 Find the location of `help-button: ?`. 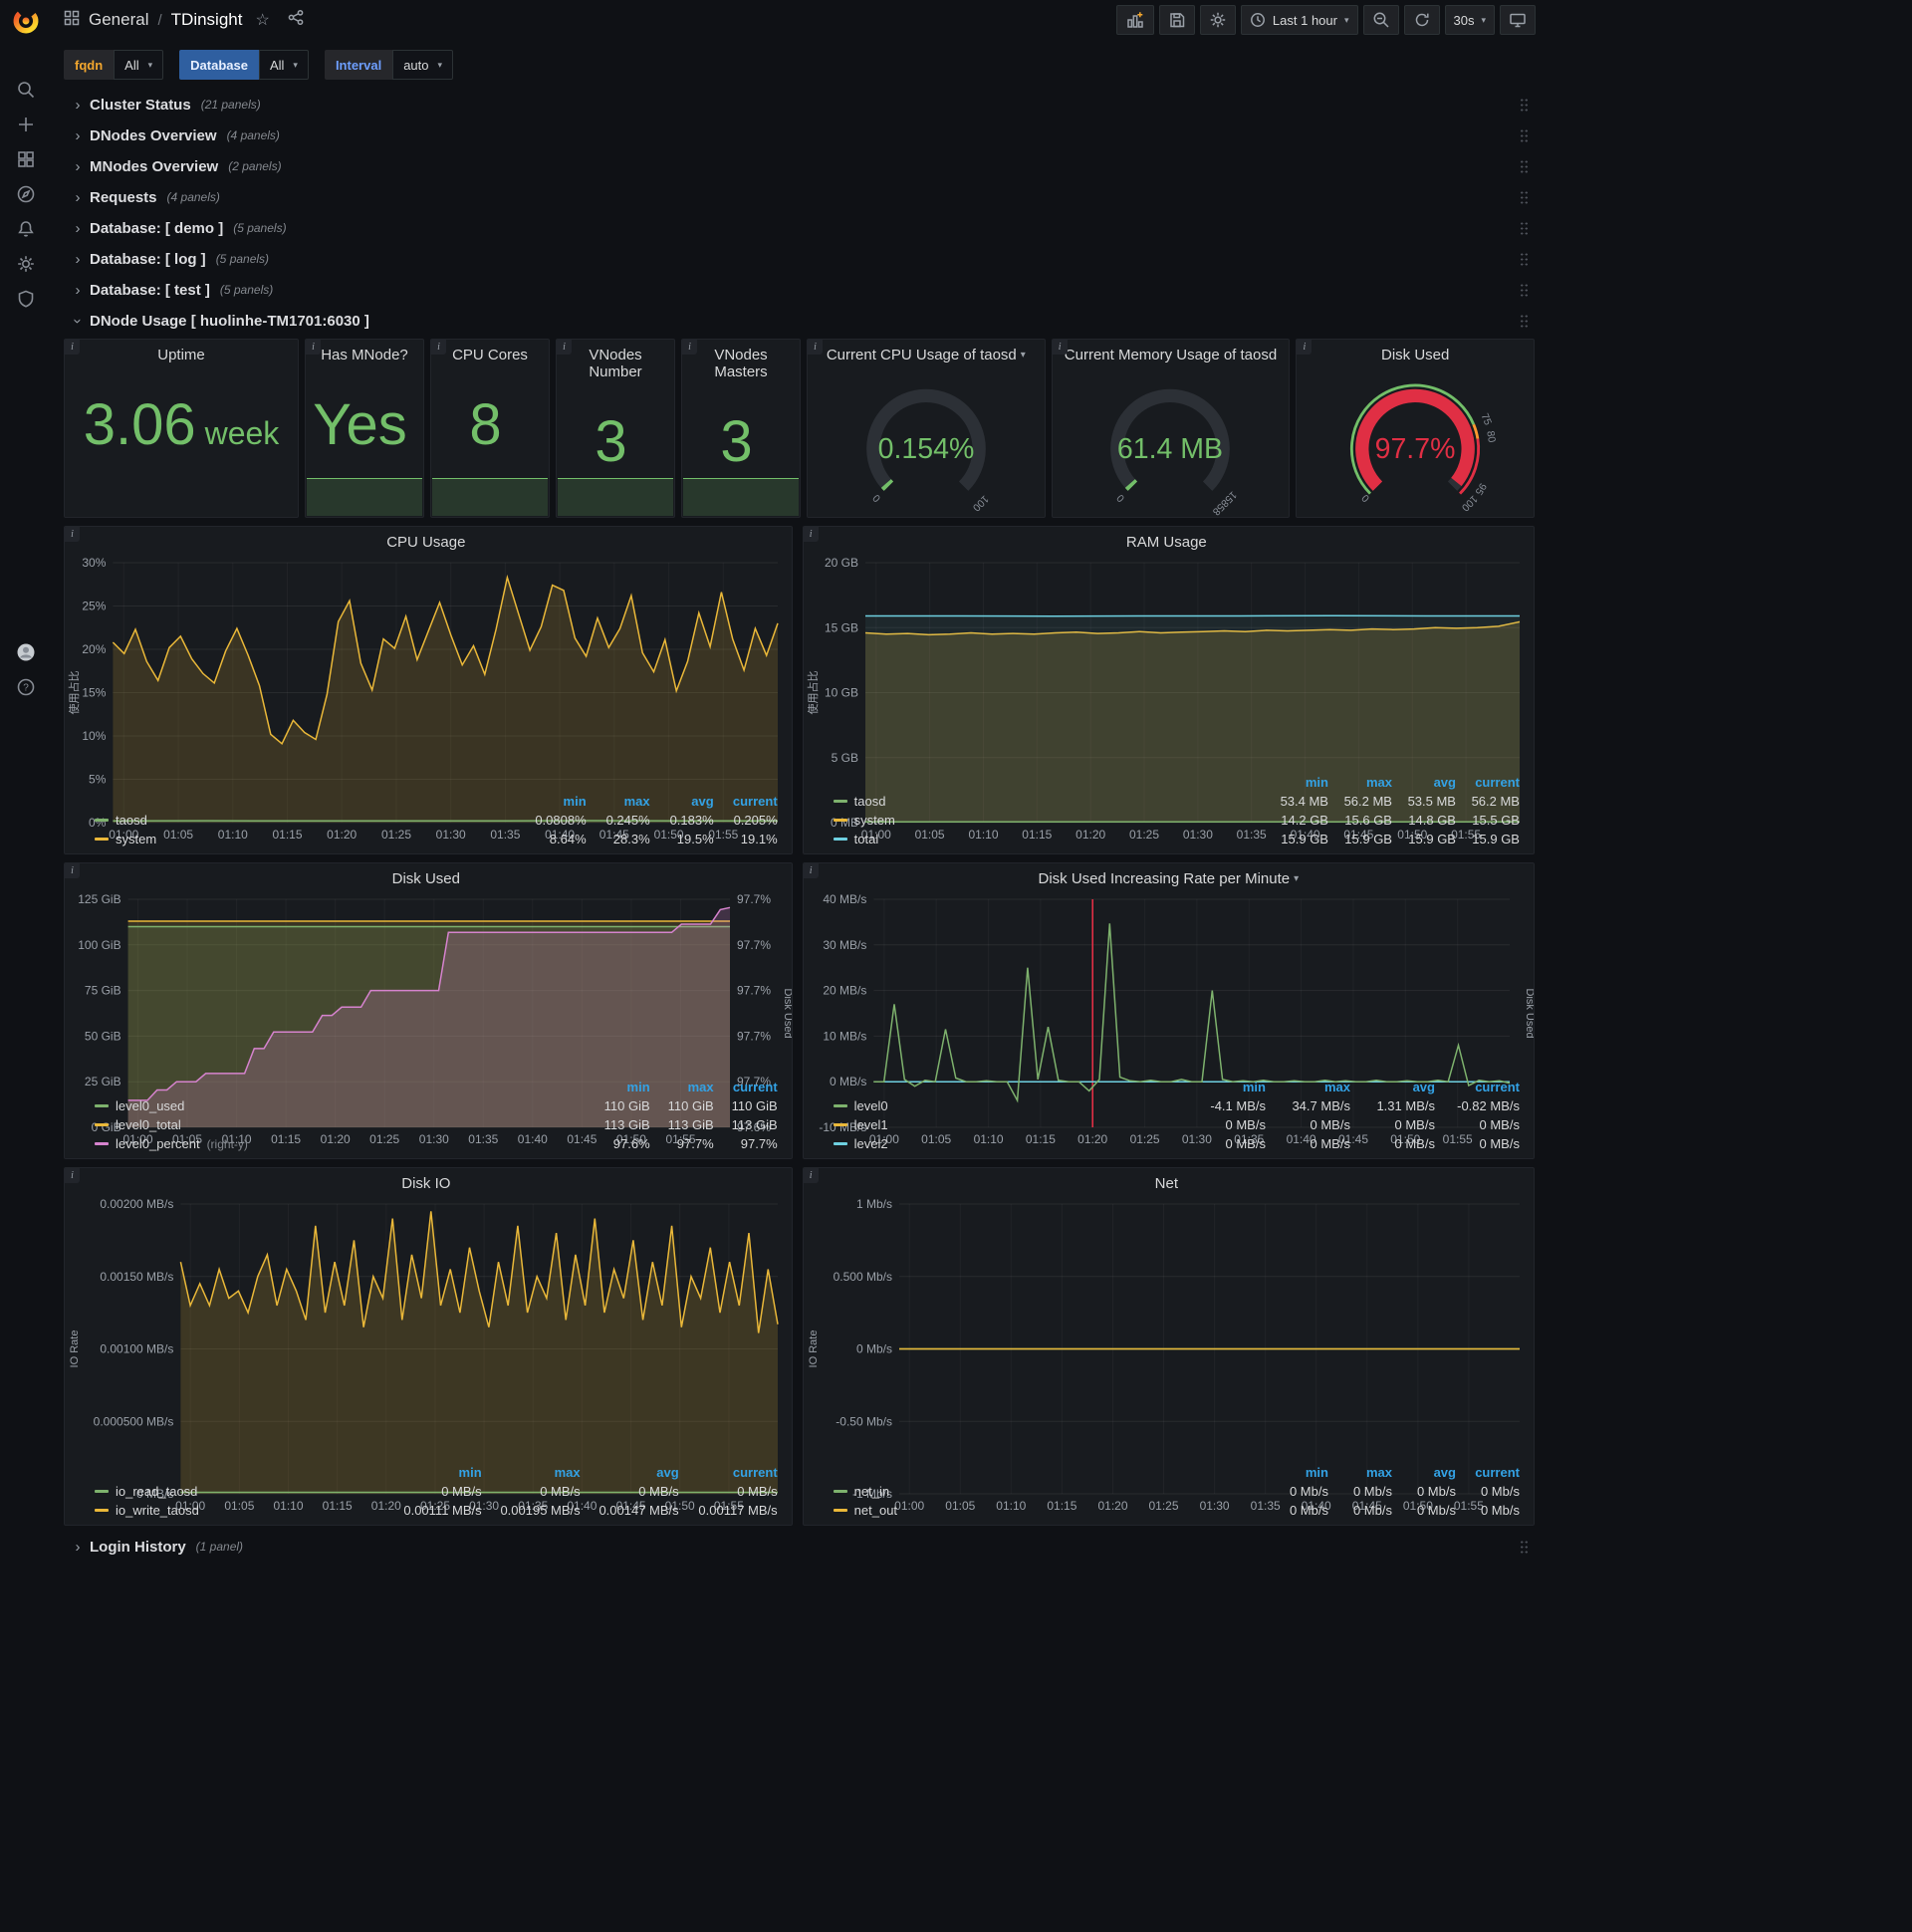

help-button: ? is located at coordinates (26, 687).